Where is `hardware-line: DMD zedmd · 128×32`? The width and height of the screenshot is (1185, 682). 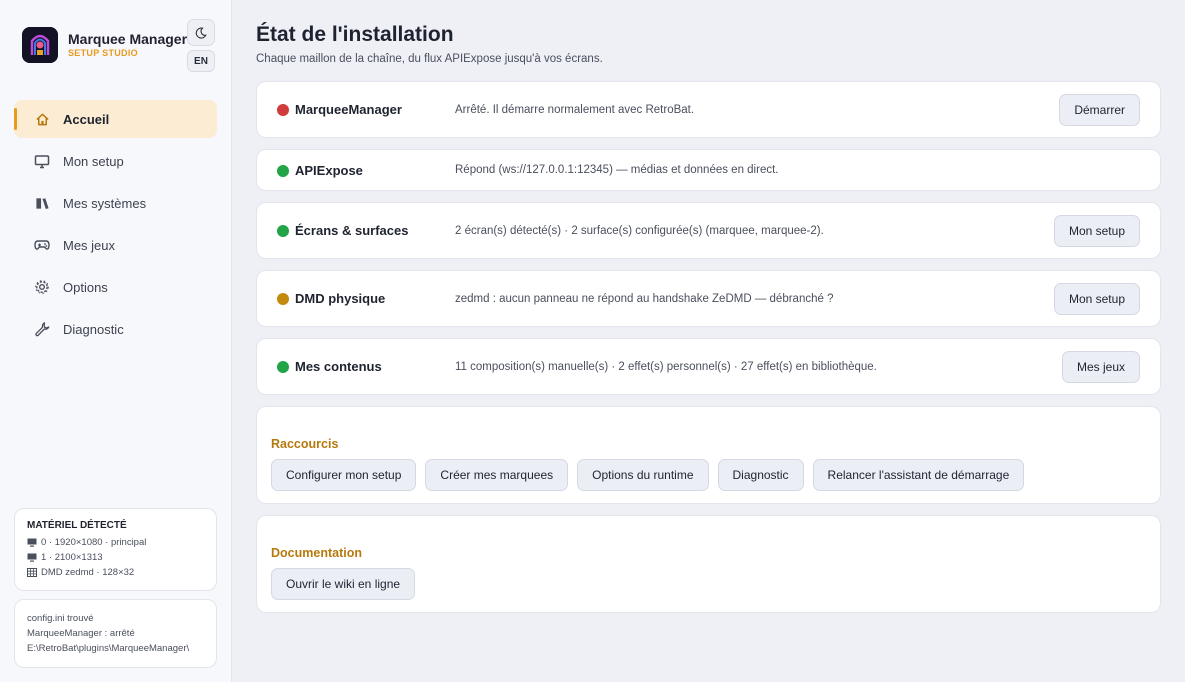
hardware-line: DMD zedmd · 128×32 is located at coordinates (115, 572).